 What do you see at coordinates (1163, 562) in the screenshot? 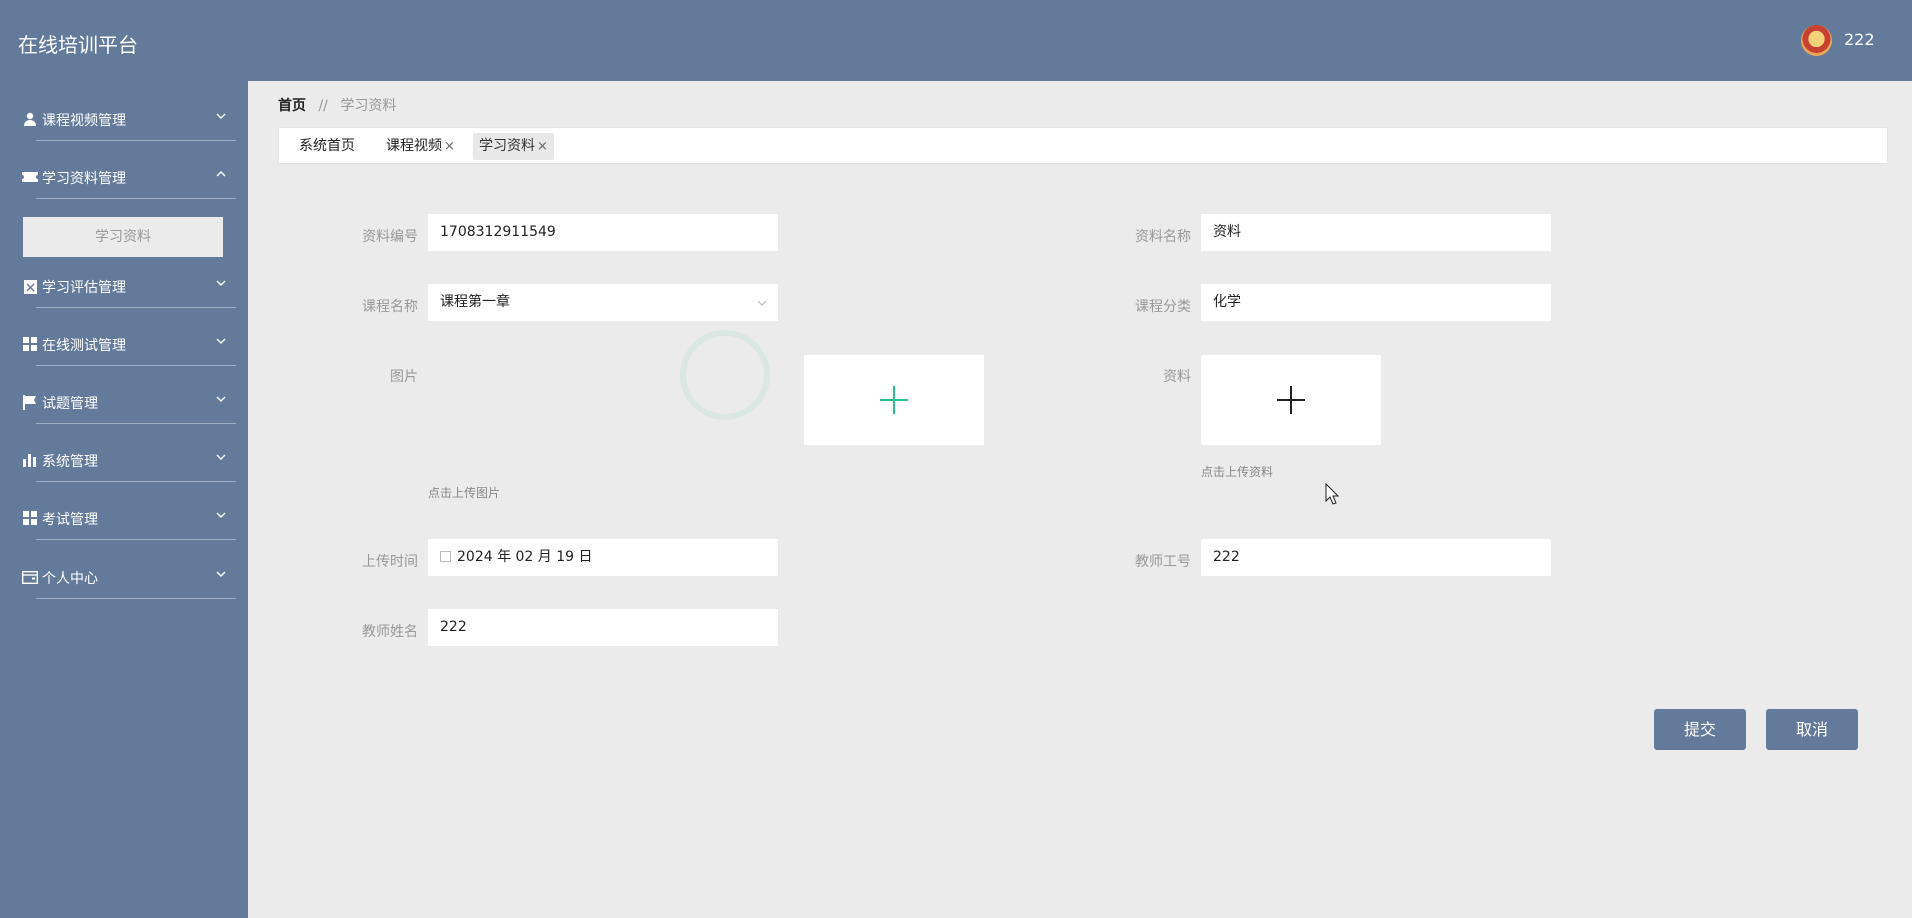
I see `teacher-no-label: 教师工号` at bounding box center [1163, 562].